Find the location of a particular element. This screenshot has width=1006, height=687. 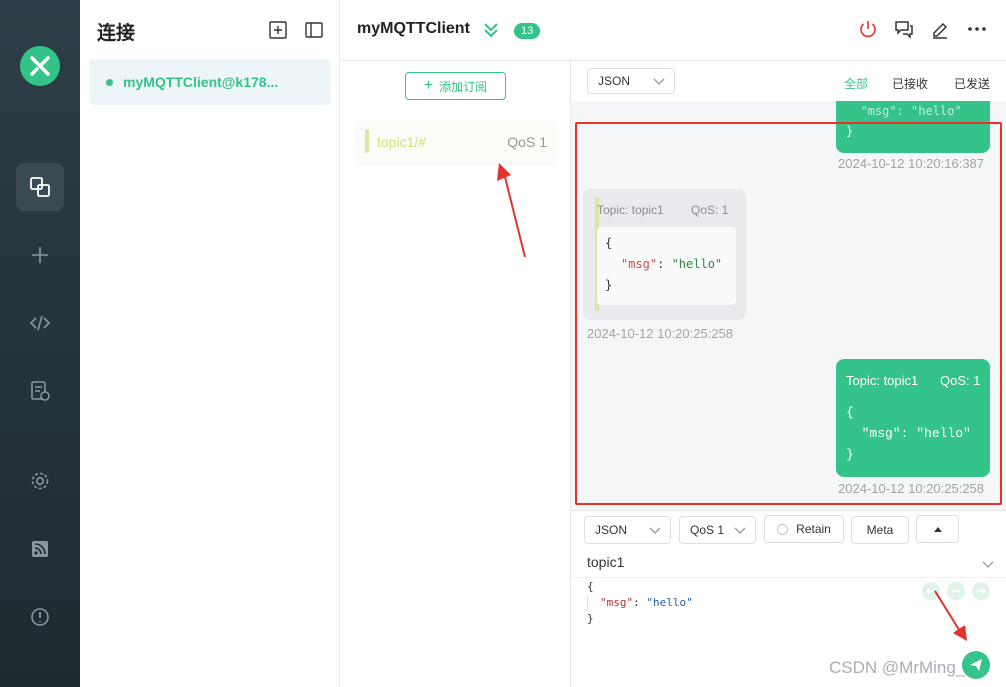

filter-received-tab: 已接收 is located at coordinates (910, 83).